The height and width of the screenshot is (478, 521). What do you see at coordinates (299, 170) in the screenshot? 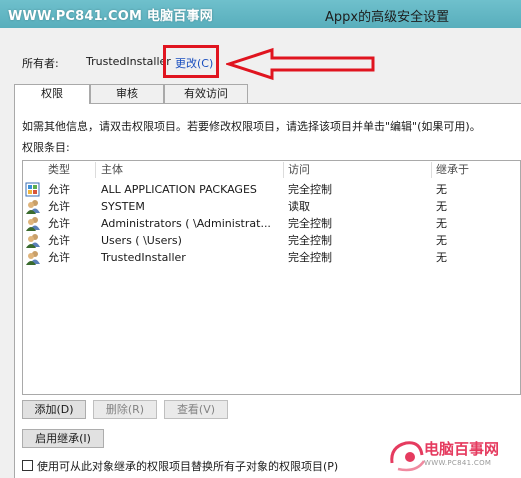
I see `column-header-access: 访问` at bounding box center [299, 170].